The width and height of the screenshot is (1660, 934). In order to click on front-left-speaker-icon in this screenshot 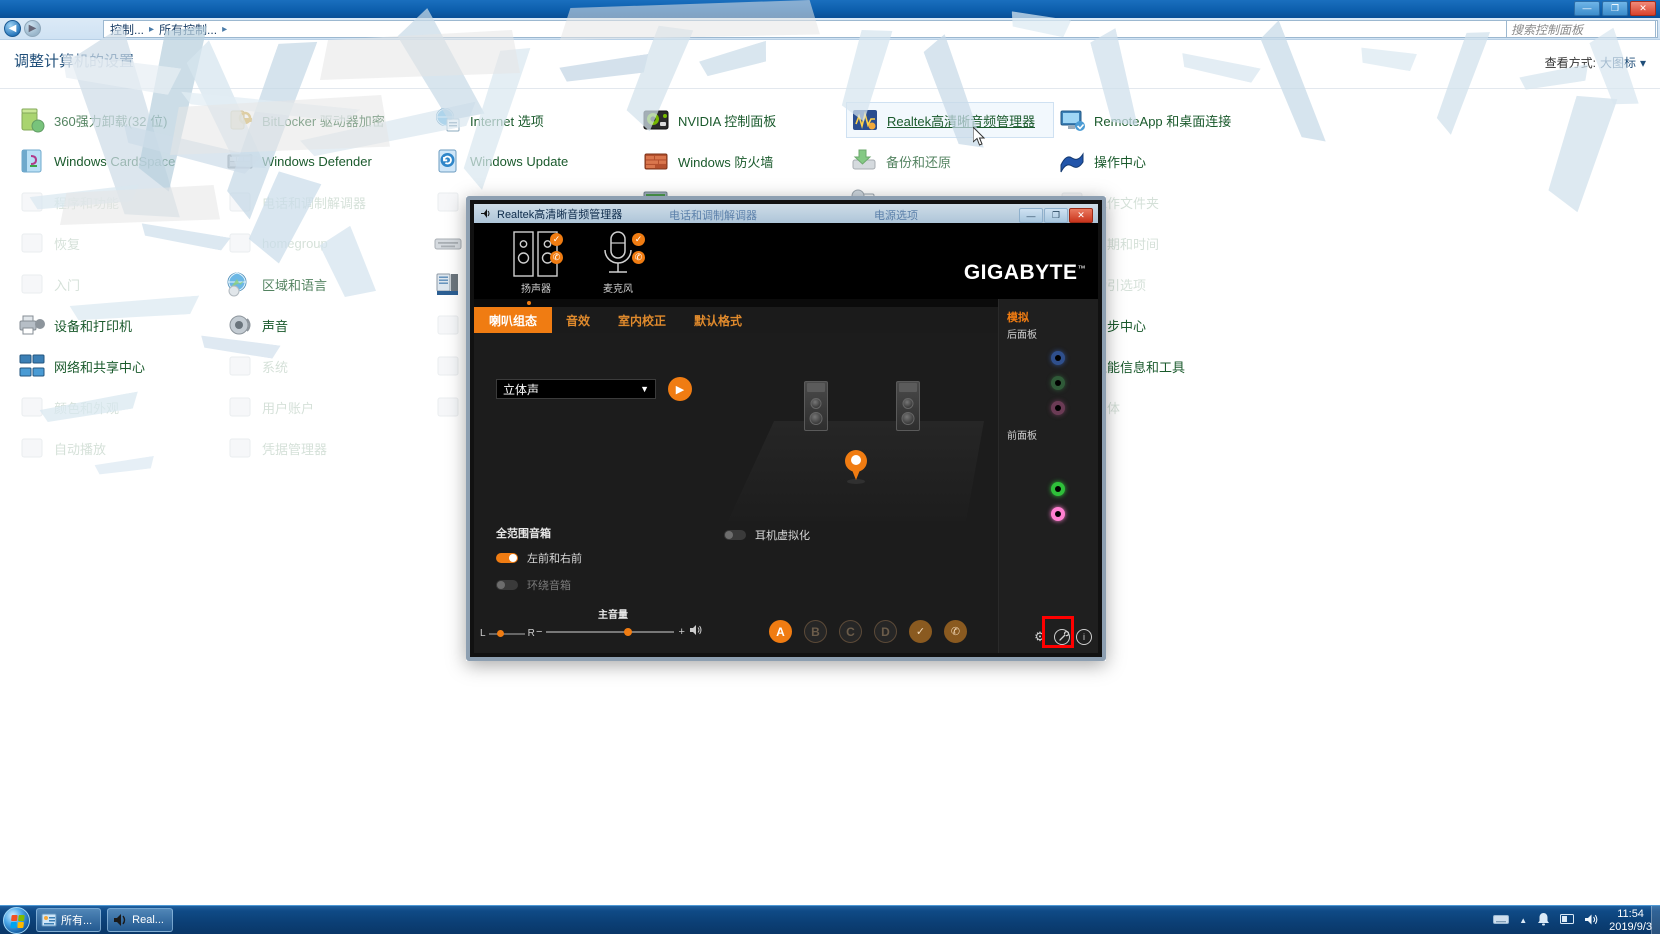, I will do `click(816, 406)`.